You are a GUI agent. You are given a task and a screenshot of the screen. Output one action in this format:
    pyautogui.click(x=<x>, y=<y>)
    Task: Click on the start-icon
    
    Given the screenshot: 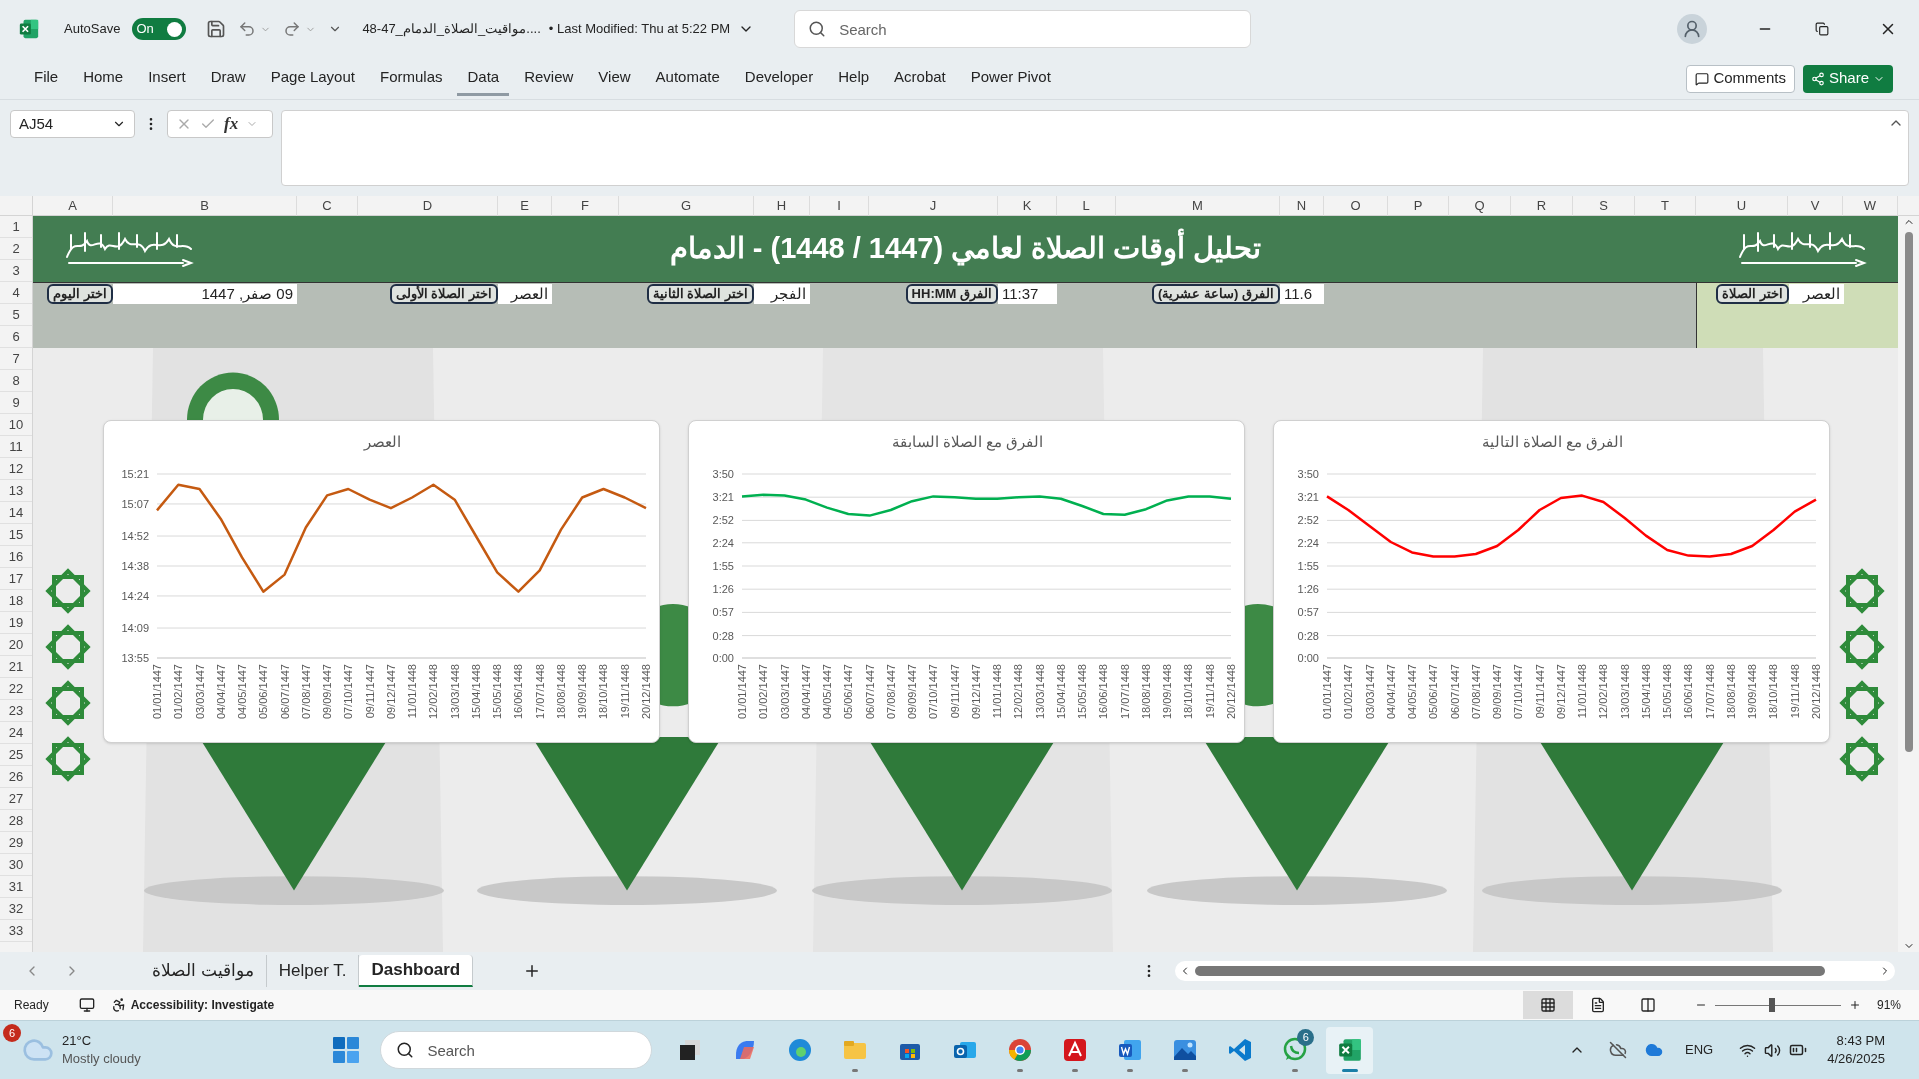 What is the action you would take?
    pyautogui.click(x=346, y=1050)
    